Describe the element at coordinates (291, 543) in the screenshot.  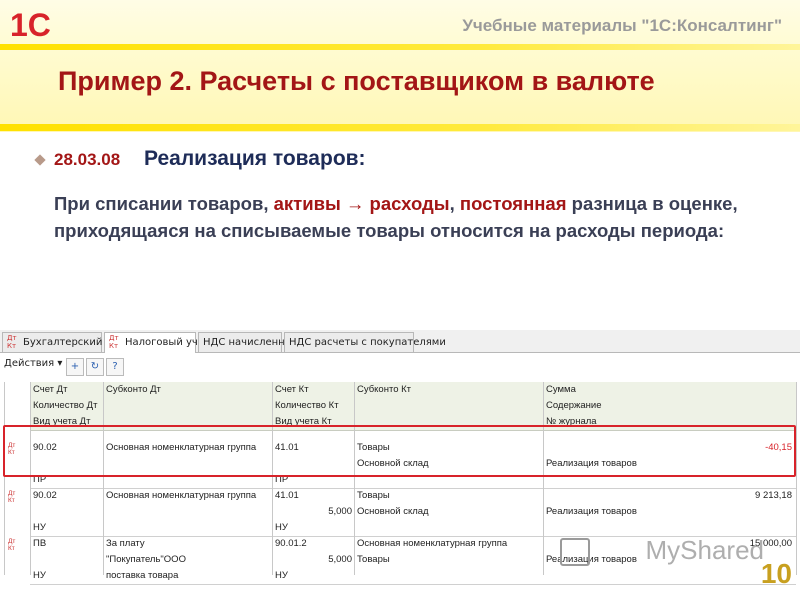
I see `table-cell: 90.01.2` at that location.